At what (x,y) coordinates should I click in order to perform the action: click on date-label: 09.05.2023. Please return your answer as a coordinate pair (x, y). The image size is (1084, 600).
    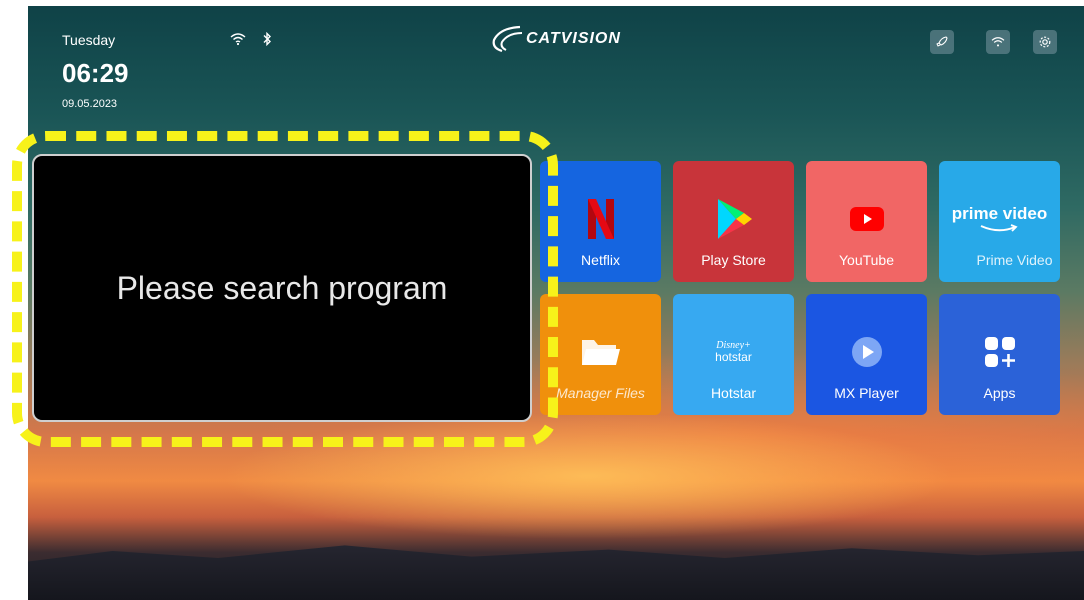
    Looking at the image, I should click on (90, 104).